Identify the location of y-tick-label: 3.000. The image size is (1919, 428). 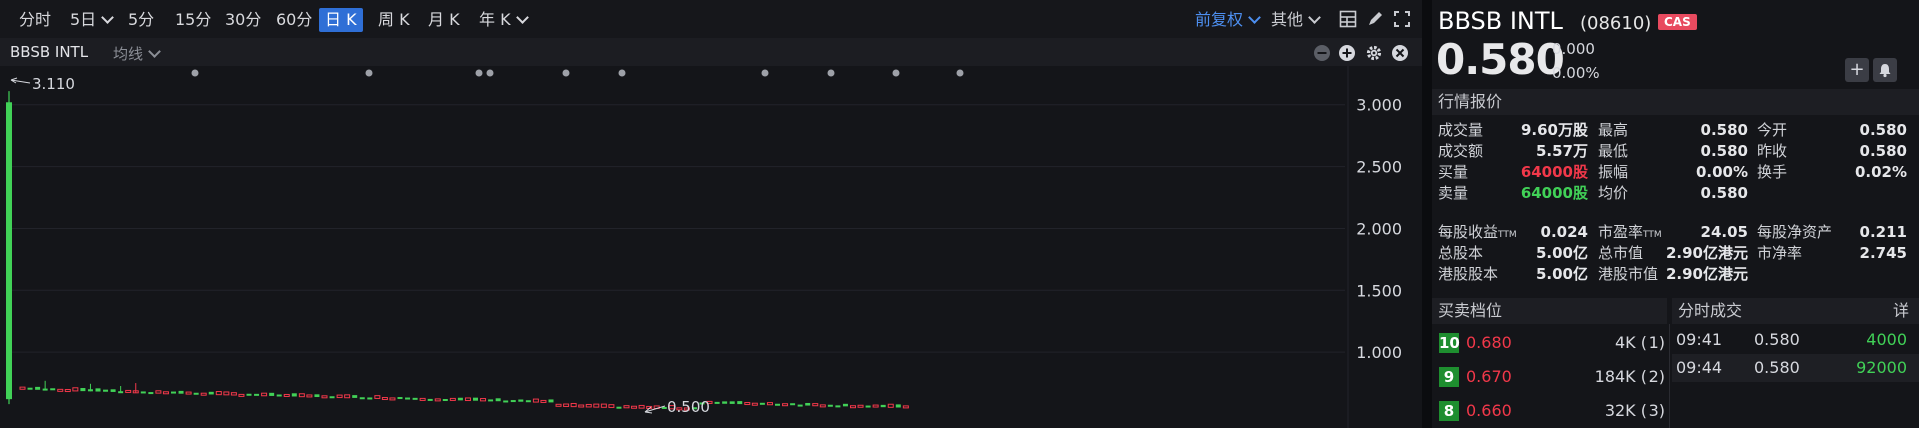
(1379, 105).